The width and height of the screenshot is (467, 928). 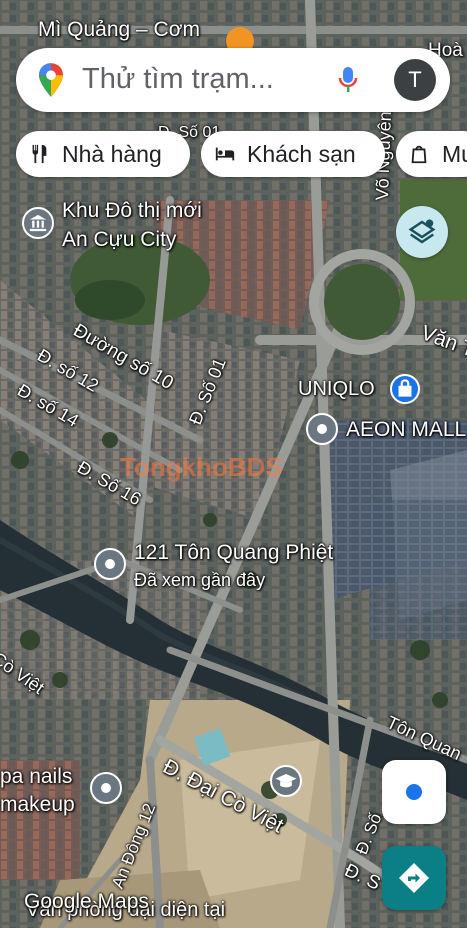 I want to click on my-location-button, so click(x=414, y=792).